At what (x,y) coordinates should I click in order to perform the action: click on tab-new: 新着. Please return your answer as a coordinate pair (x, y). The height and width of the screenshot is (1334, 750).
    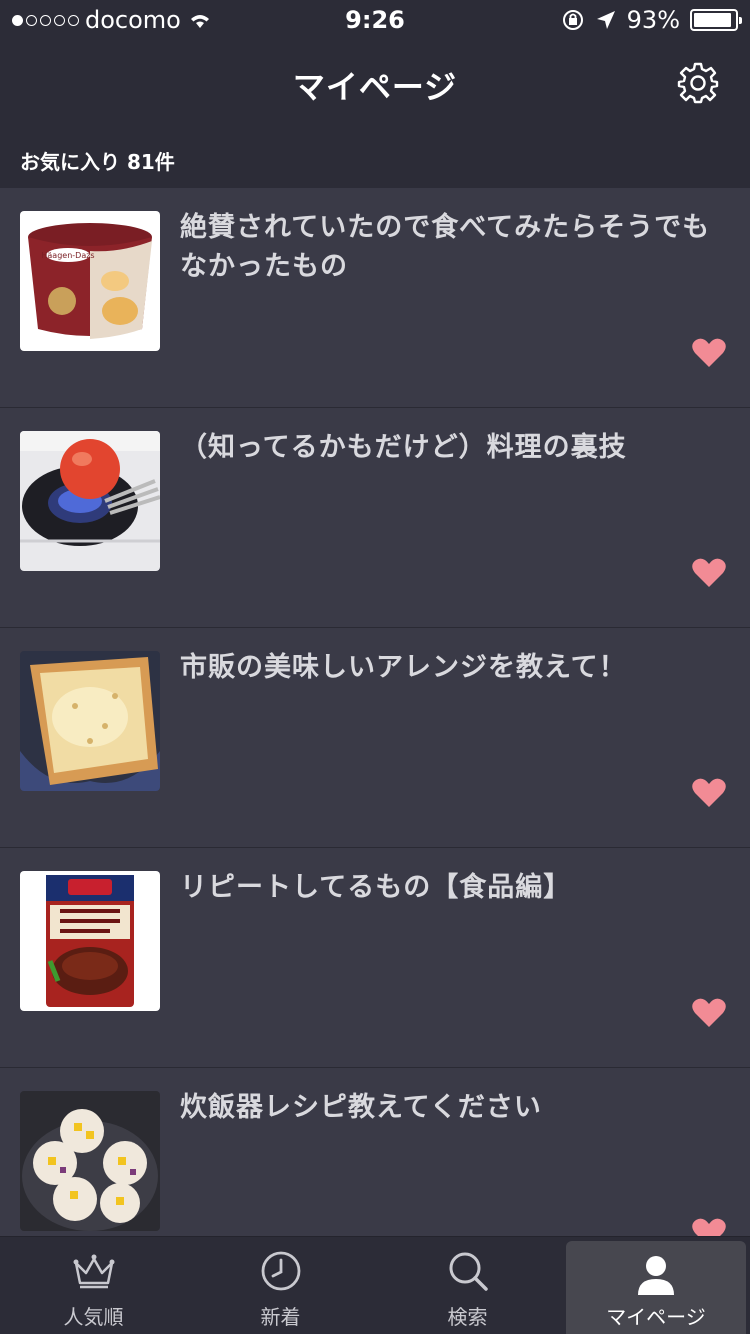
    Looking at the image, I should click on (280, 1285).